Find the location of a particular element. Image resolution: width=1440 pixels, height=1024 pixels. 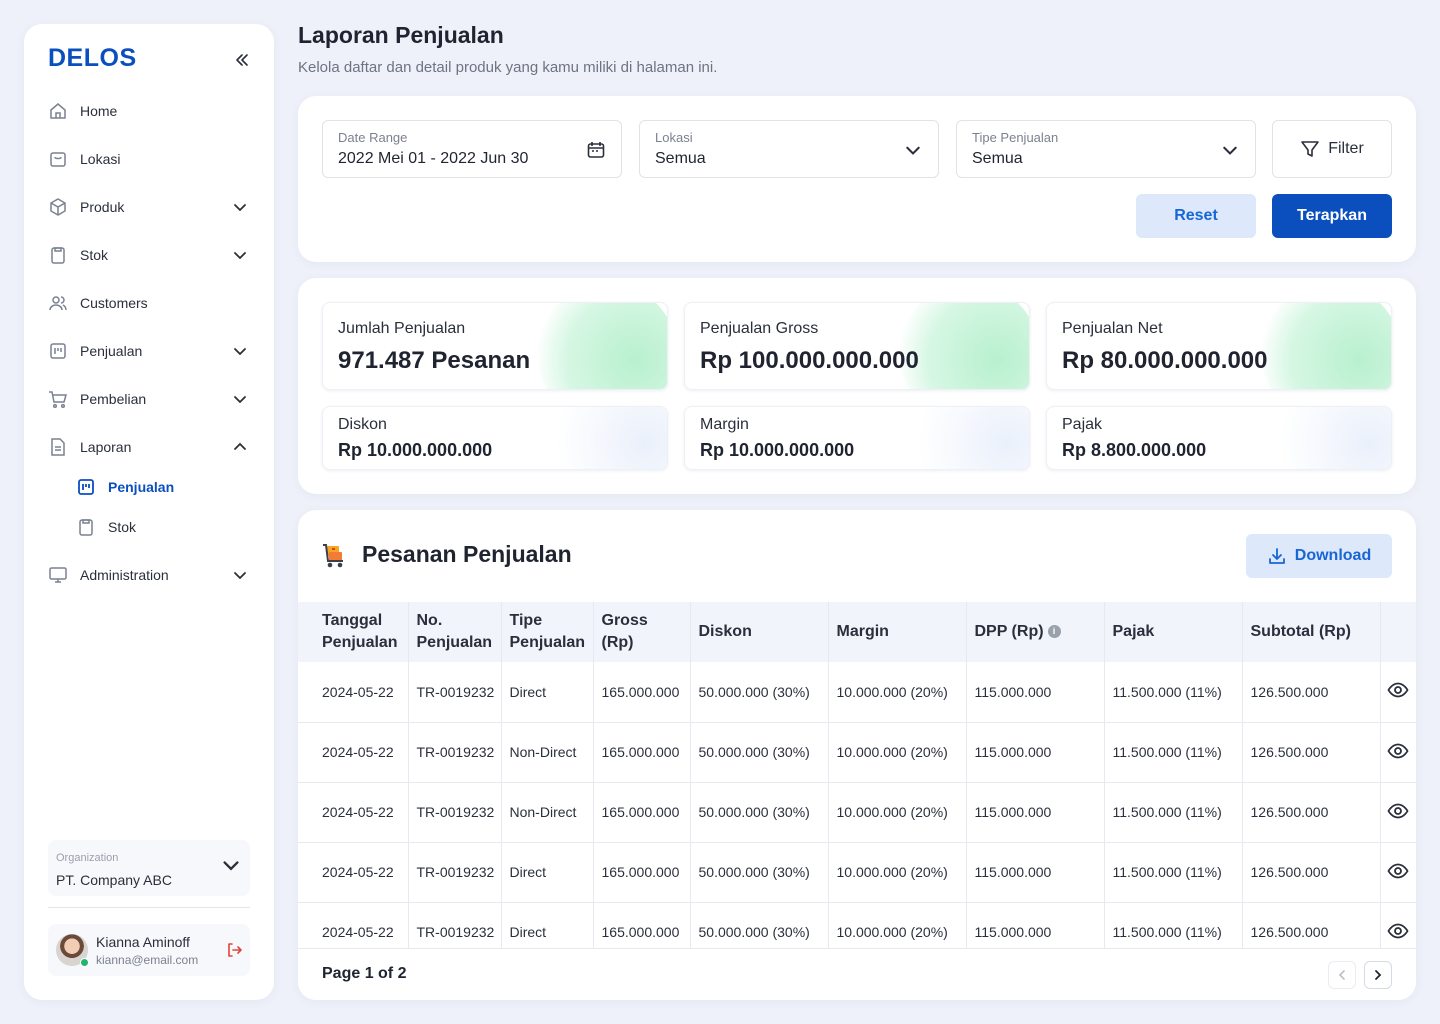

stat-label: Margin is located at coordinates (724, 424).